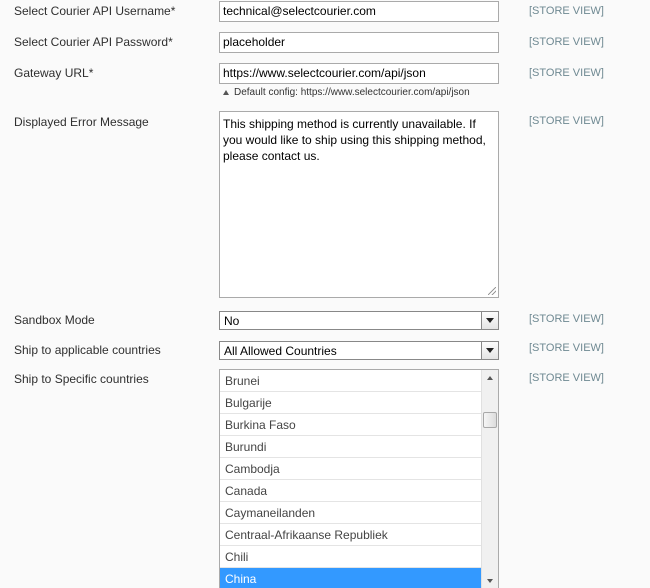 This screenshot has width=650, height=588. What do you see at coordinates (359, 350) in the screenshot?
I see `applicable-countries-select: All Allowed Countries` at bounding box center [359, 350].